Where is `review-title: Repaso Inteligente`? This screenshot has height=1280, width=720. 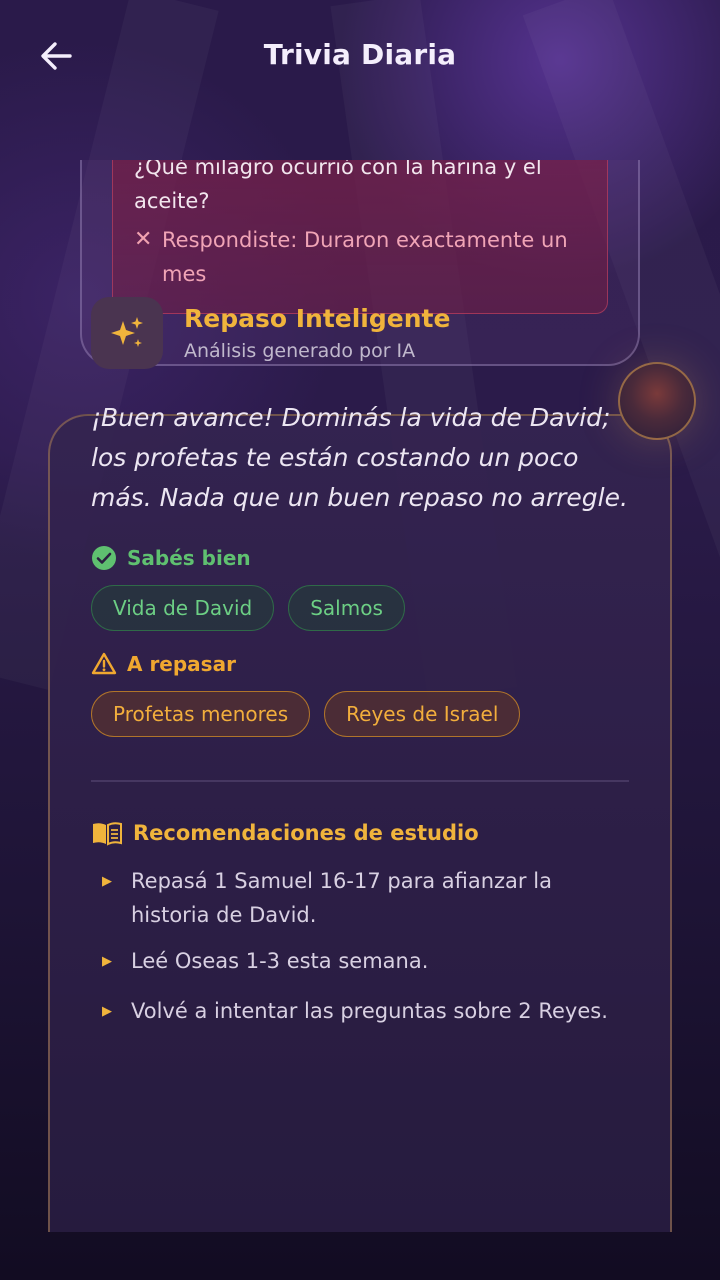
review-title: Repaso Inteligente is located at coordinates (317, 318).